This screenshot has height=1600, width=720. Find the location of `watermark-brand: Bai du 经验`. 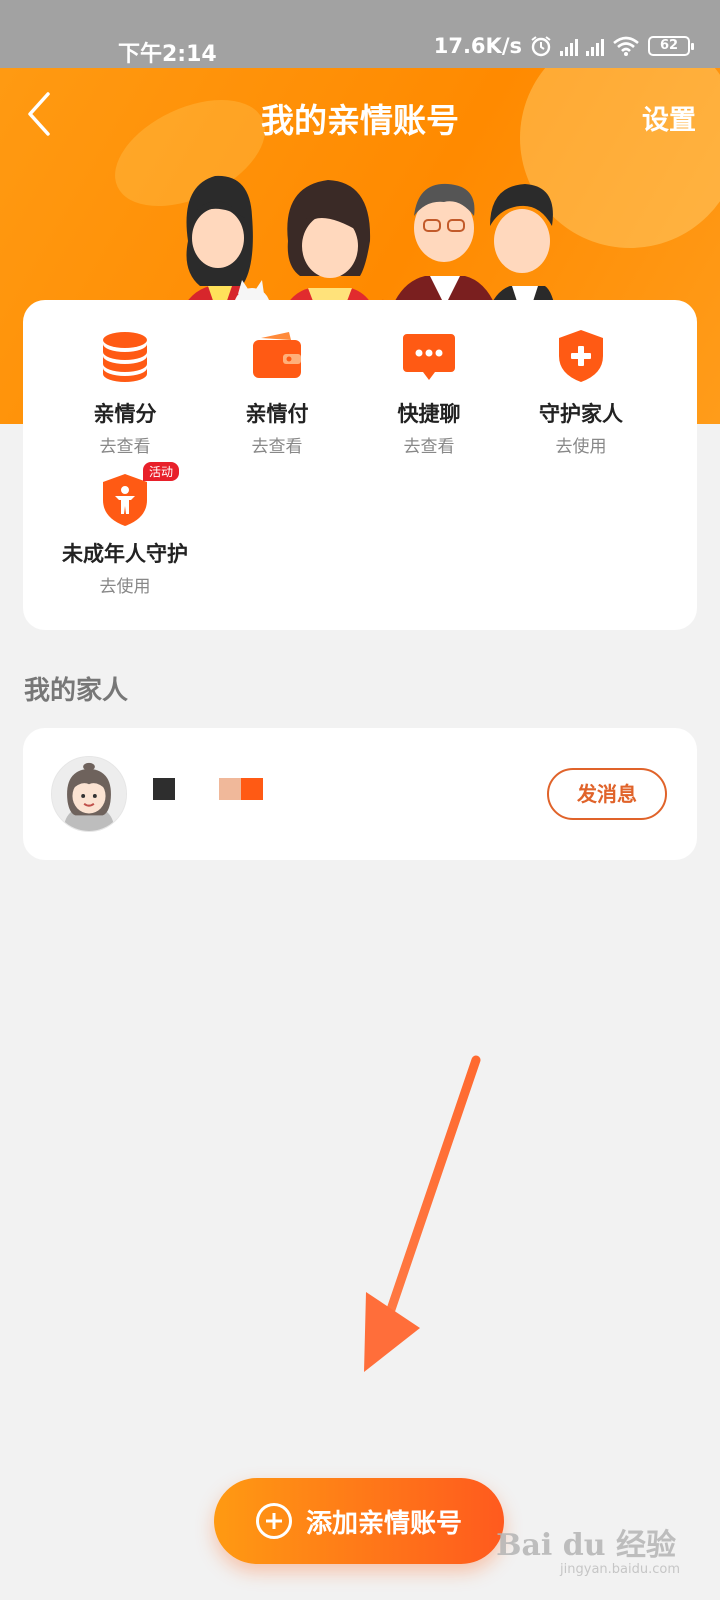

watermark-brand: Bai du 经验 is located at coordinates (586, 1545).